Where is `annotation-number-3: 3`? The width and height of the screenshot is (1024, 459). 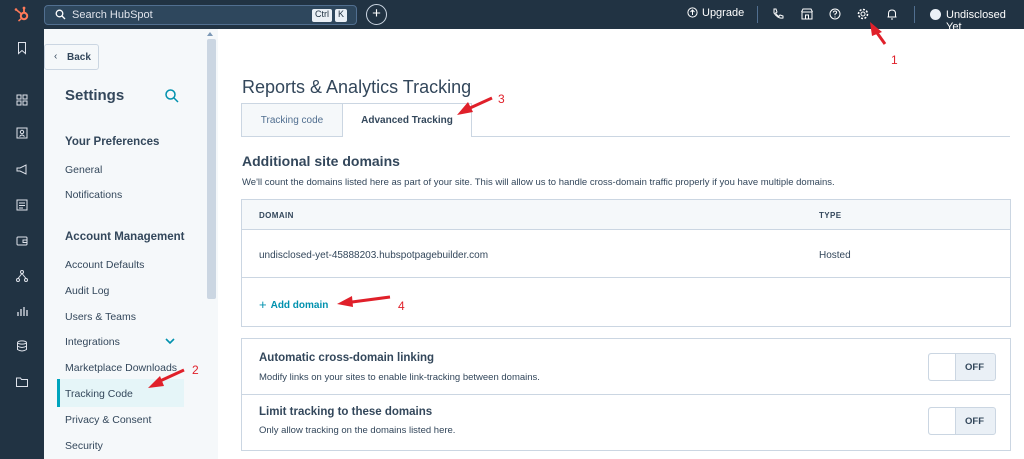
annotation-number-3: 3 is located at coordinates (501, 99).